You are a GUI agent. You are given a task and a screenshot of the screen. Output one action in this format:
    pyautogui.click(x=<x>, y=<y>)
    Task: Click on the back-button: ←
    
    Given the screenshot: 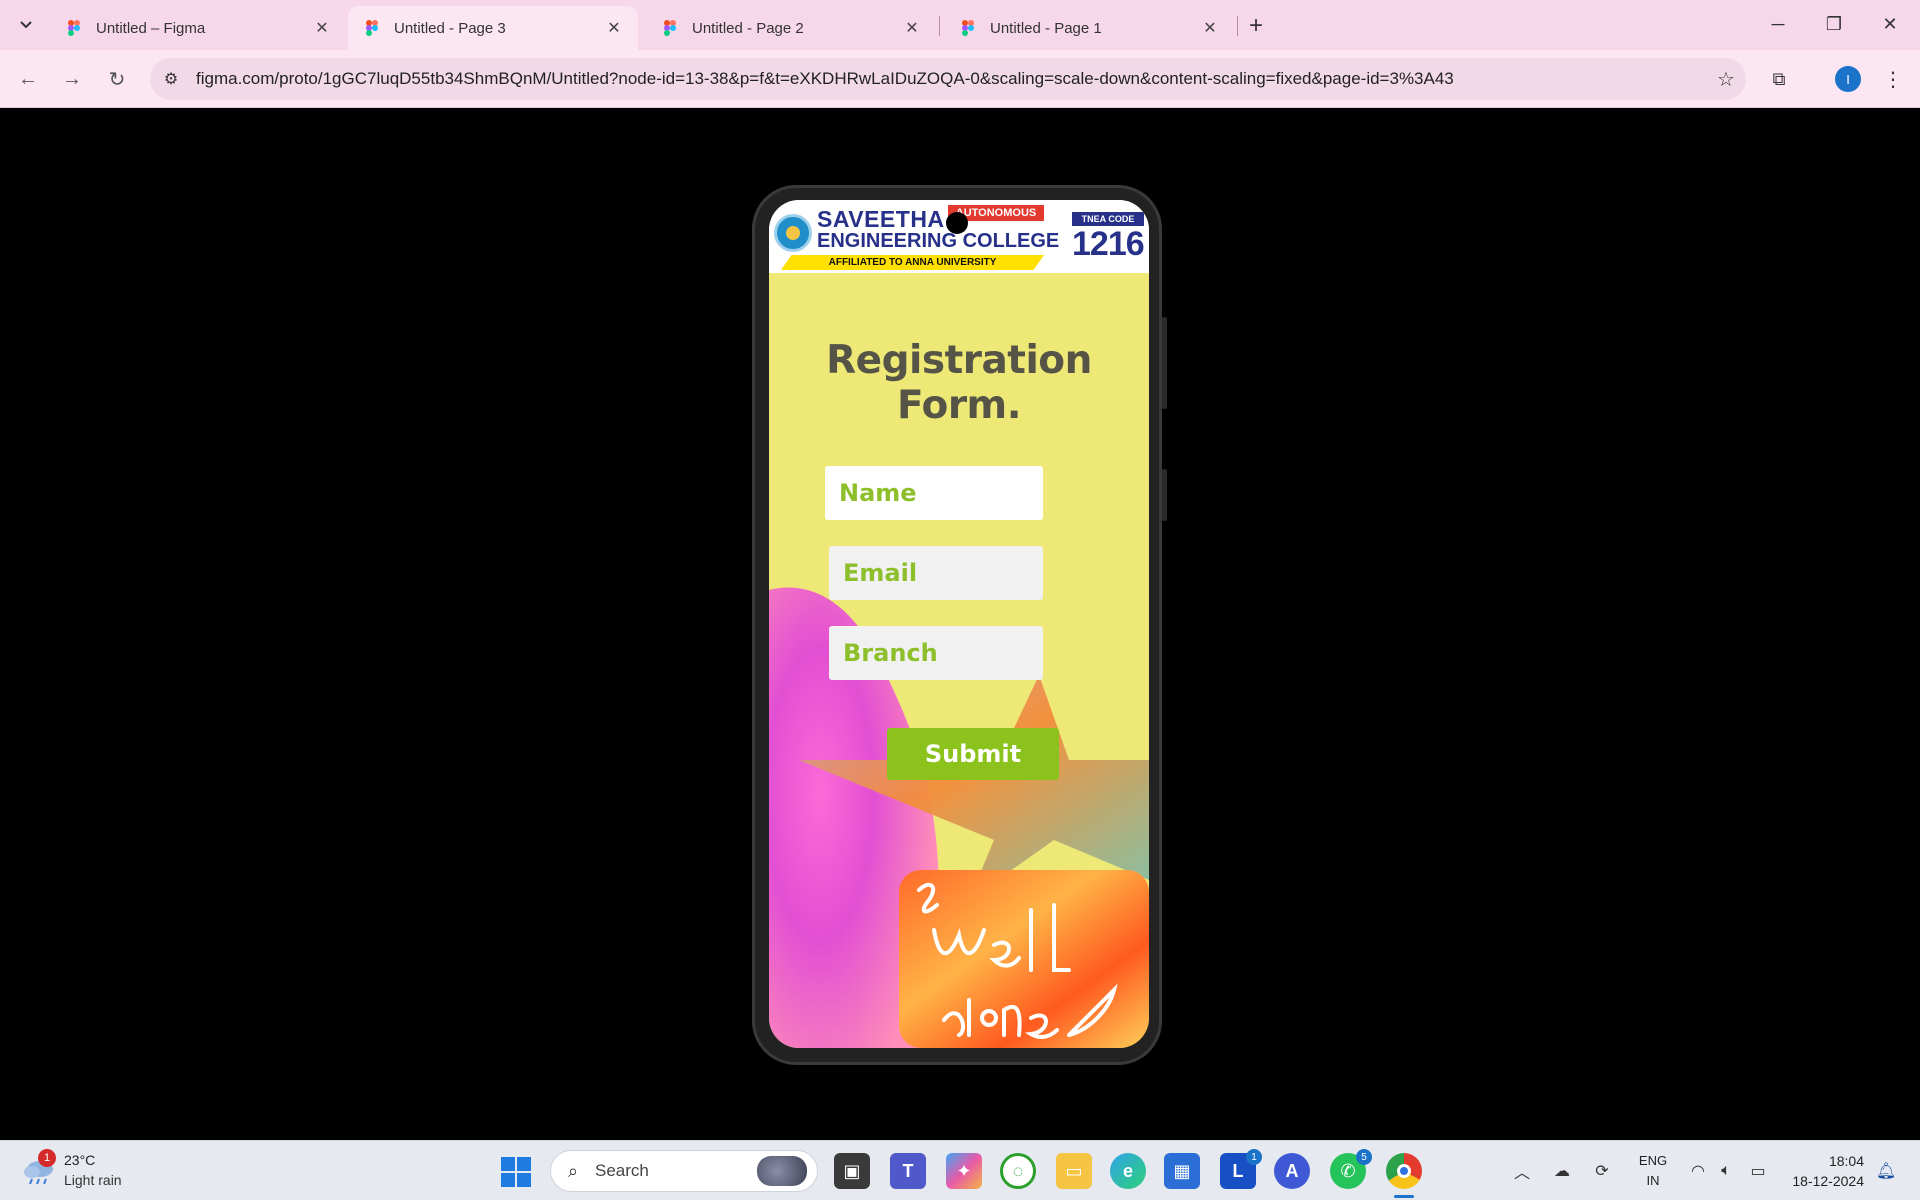 What is the action you would take?
    pyautogui.click(x=28, y=79)
    